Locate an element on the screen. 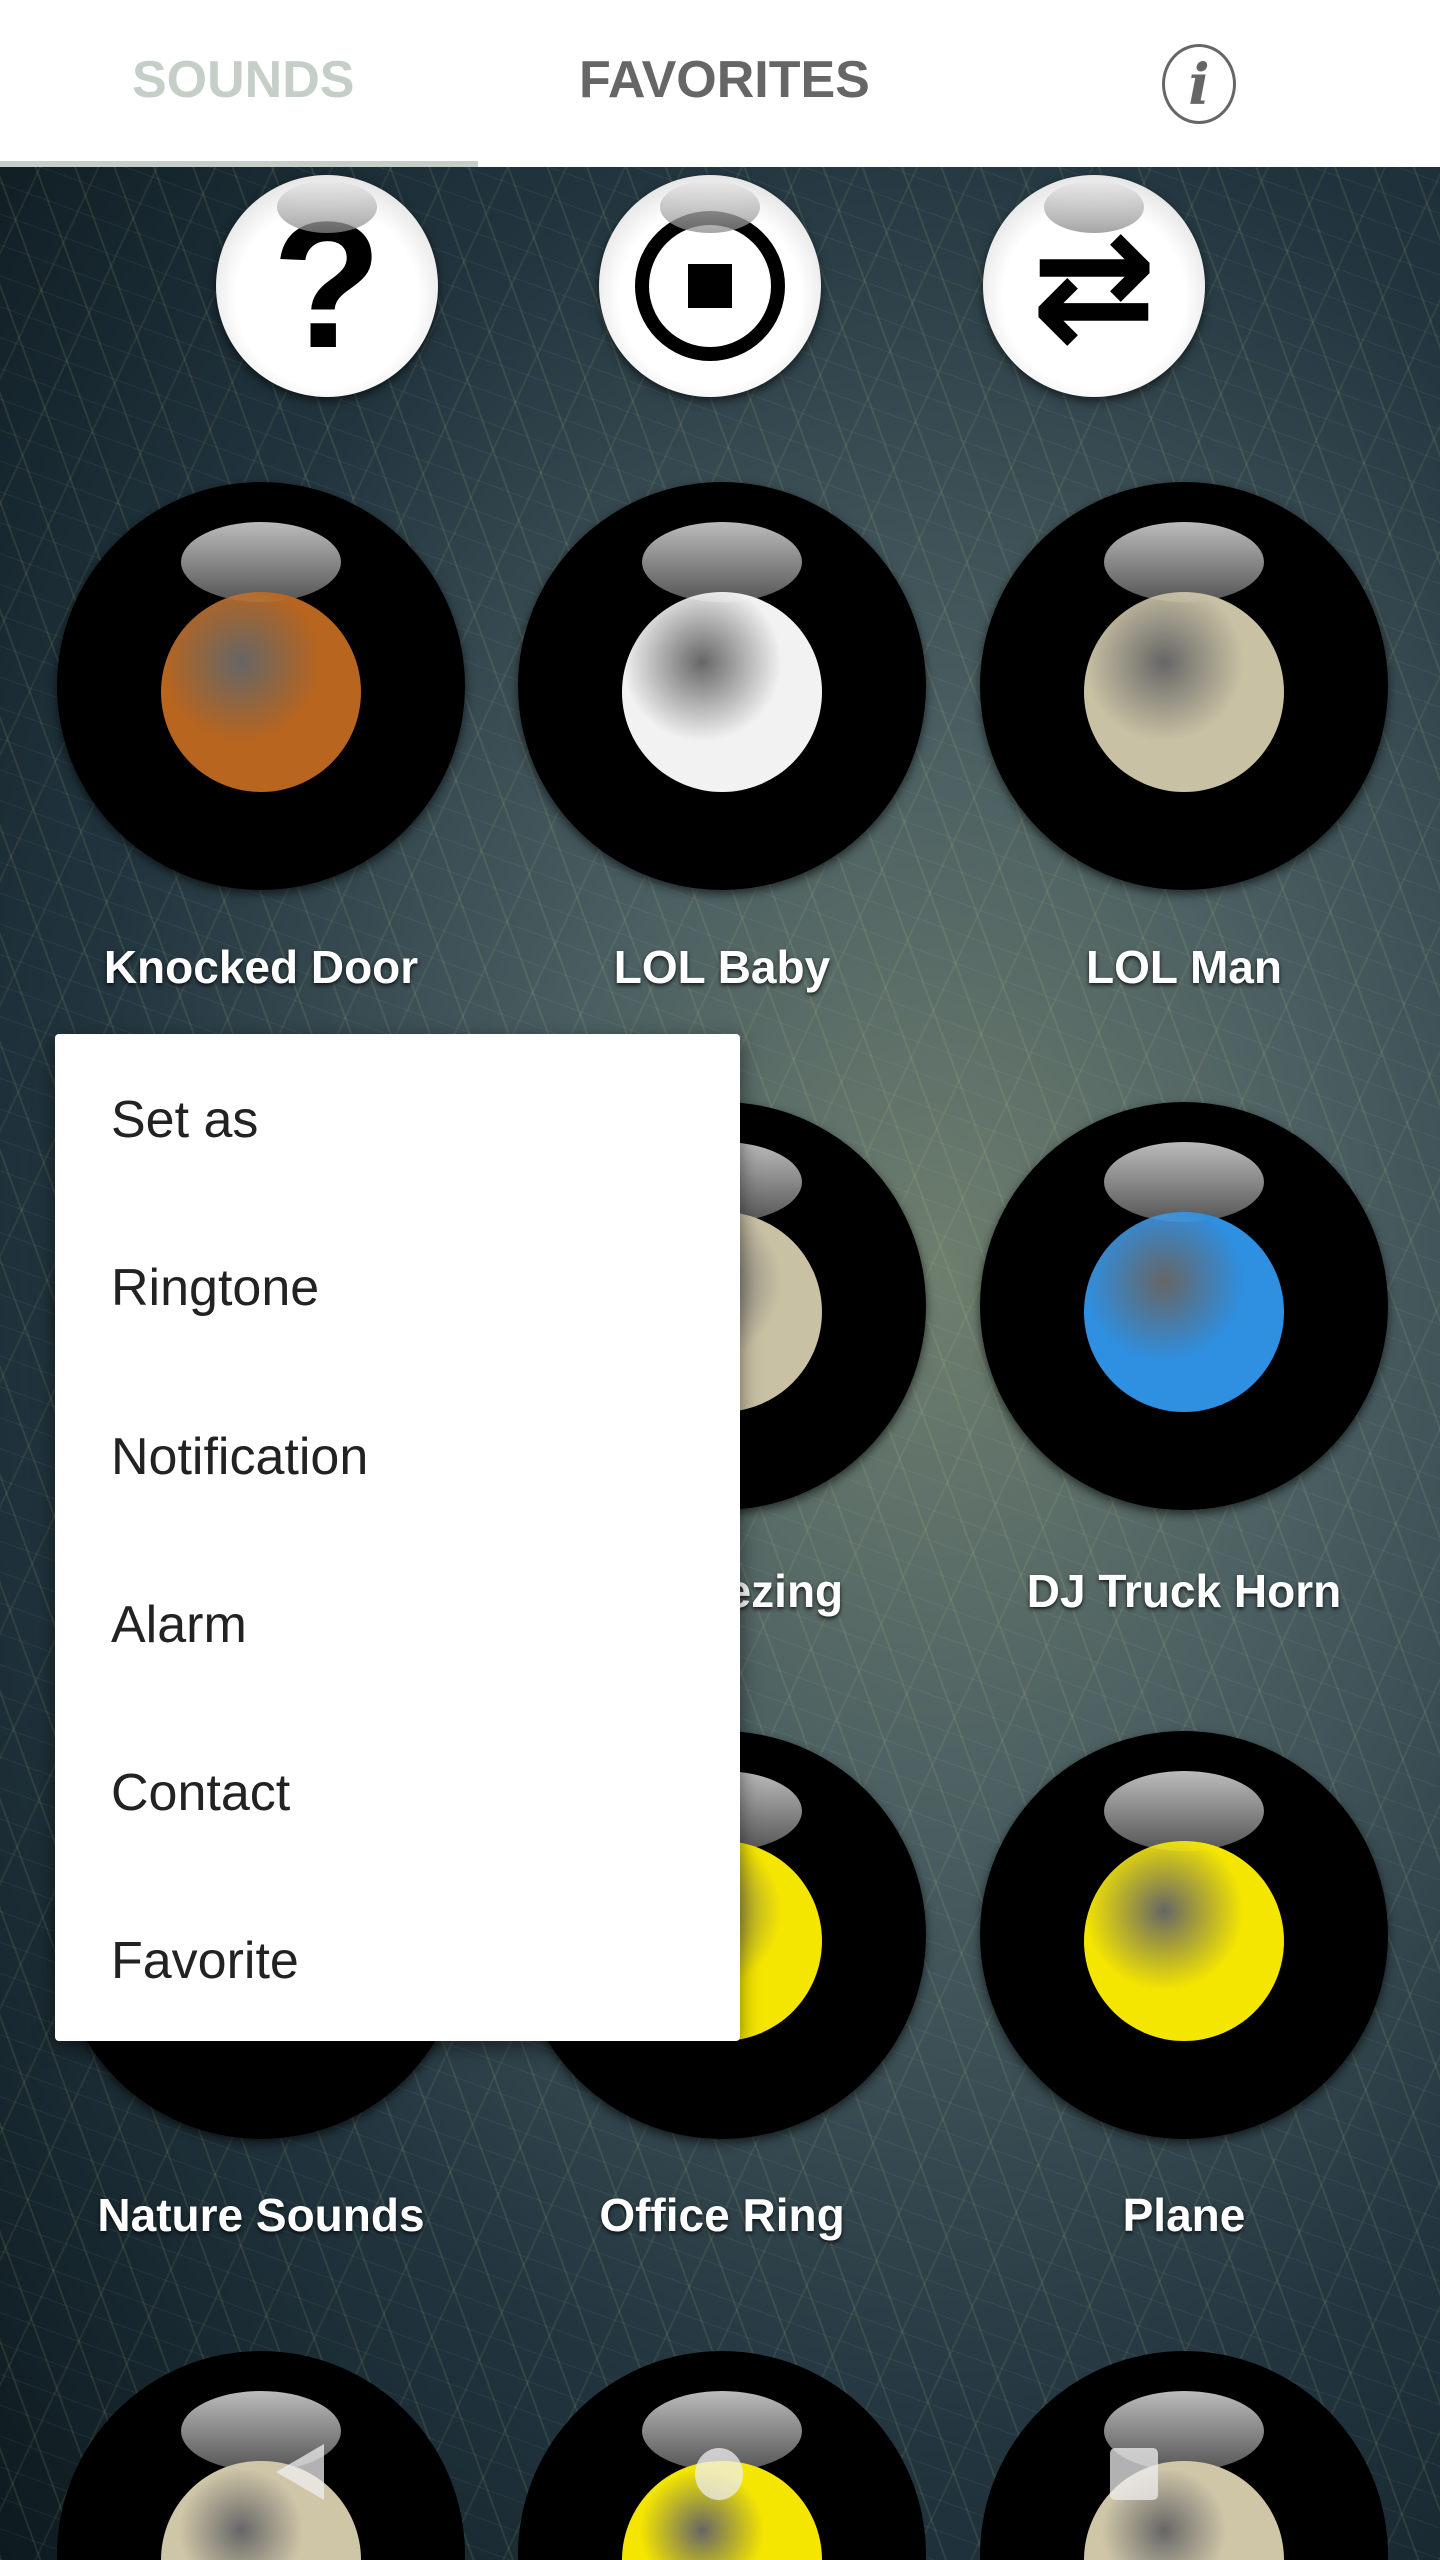 This screenshot has width=1440, height=2560. sound-label: Office Ring is located at coordinates (722, 2215).